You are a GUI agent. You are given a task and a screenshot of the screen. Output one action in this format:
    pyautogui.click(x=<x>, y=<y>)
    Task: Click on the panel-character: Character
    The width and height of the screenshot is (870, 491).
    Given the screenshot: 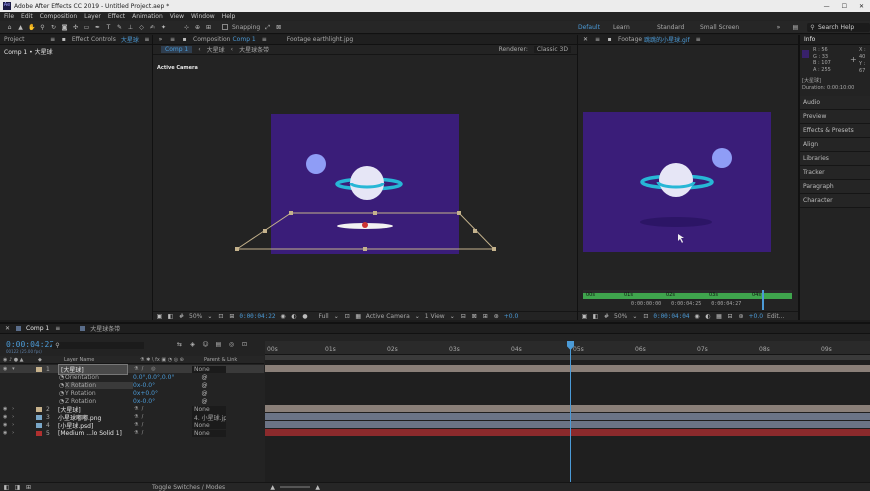 What is the action you would take?
    pyautogui.click(x=835, y=201)
    